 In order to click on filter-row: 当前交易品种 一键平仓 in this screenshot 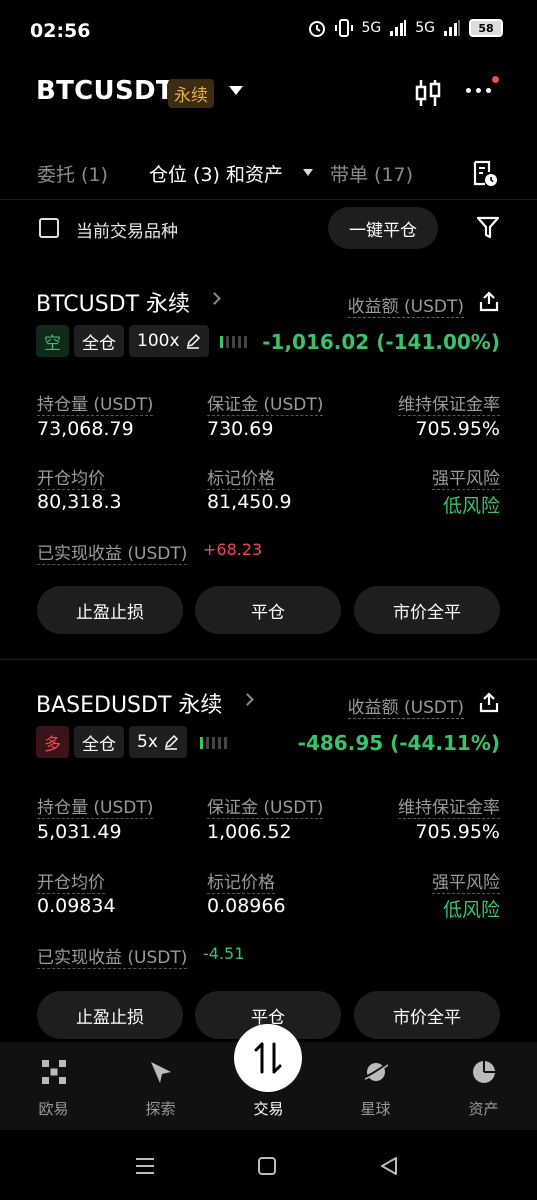, I will do `click(268, 229)`.